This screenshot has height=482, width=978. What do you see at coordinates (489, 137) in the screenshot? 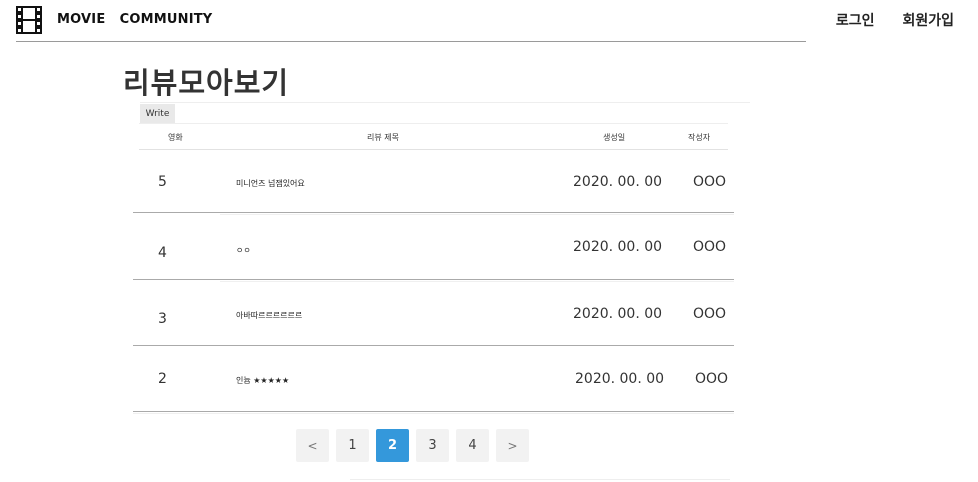
I see `table-header: 영화 리뷰 제목 생성일 작성자` at bounding box center [489, 137].